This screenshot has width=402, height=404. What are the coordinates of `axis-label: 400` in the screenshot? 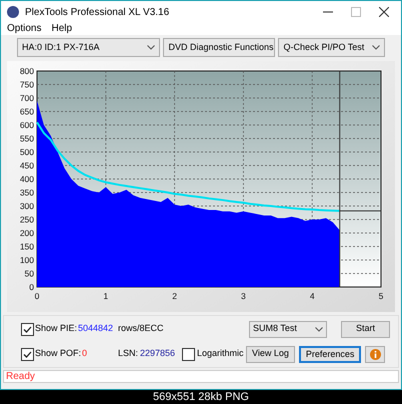 It's located at (27, 179).